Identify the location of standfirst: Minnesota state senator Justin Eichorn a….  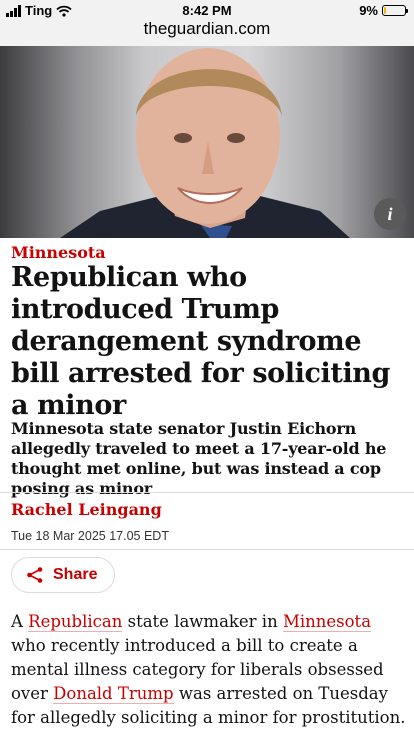
(199, 458).